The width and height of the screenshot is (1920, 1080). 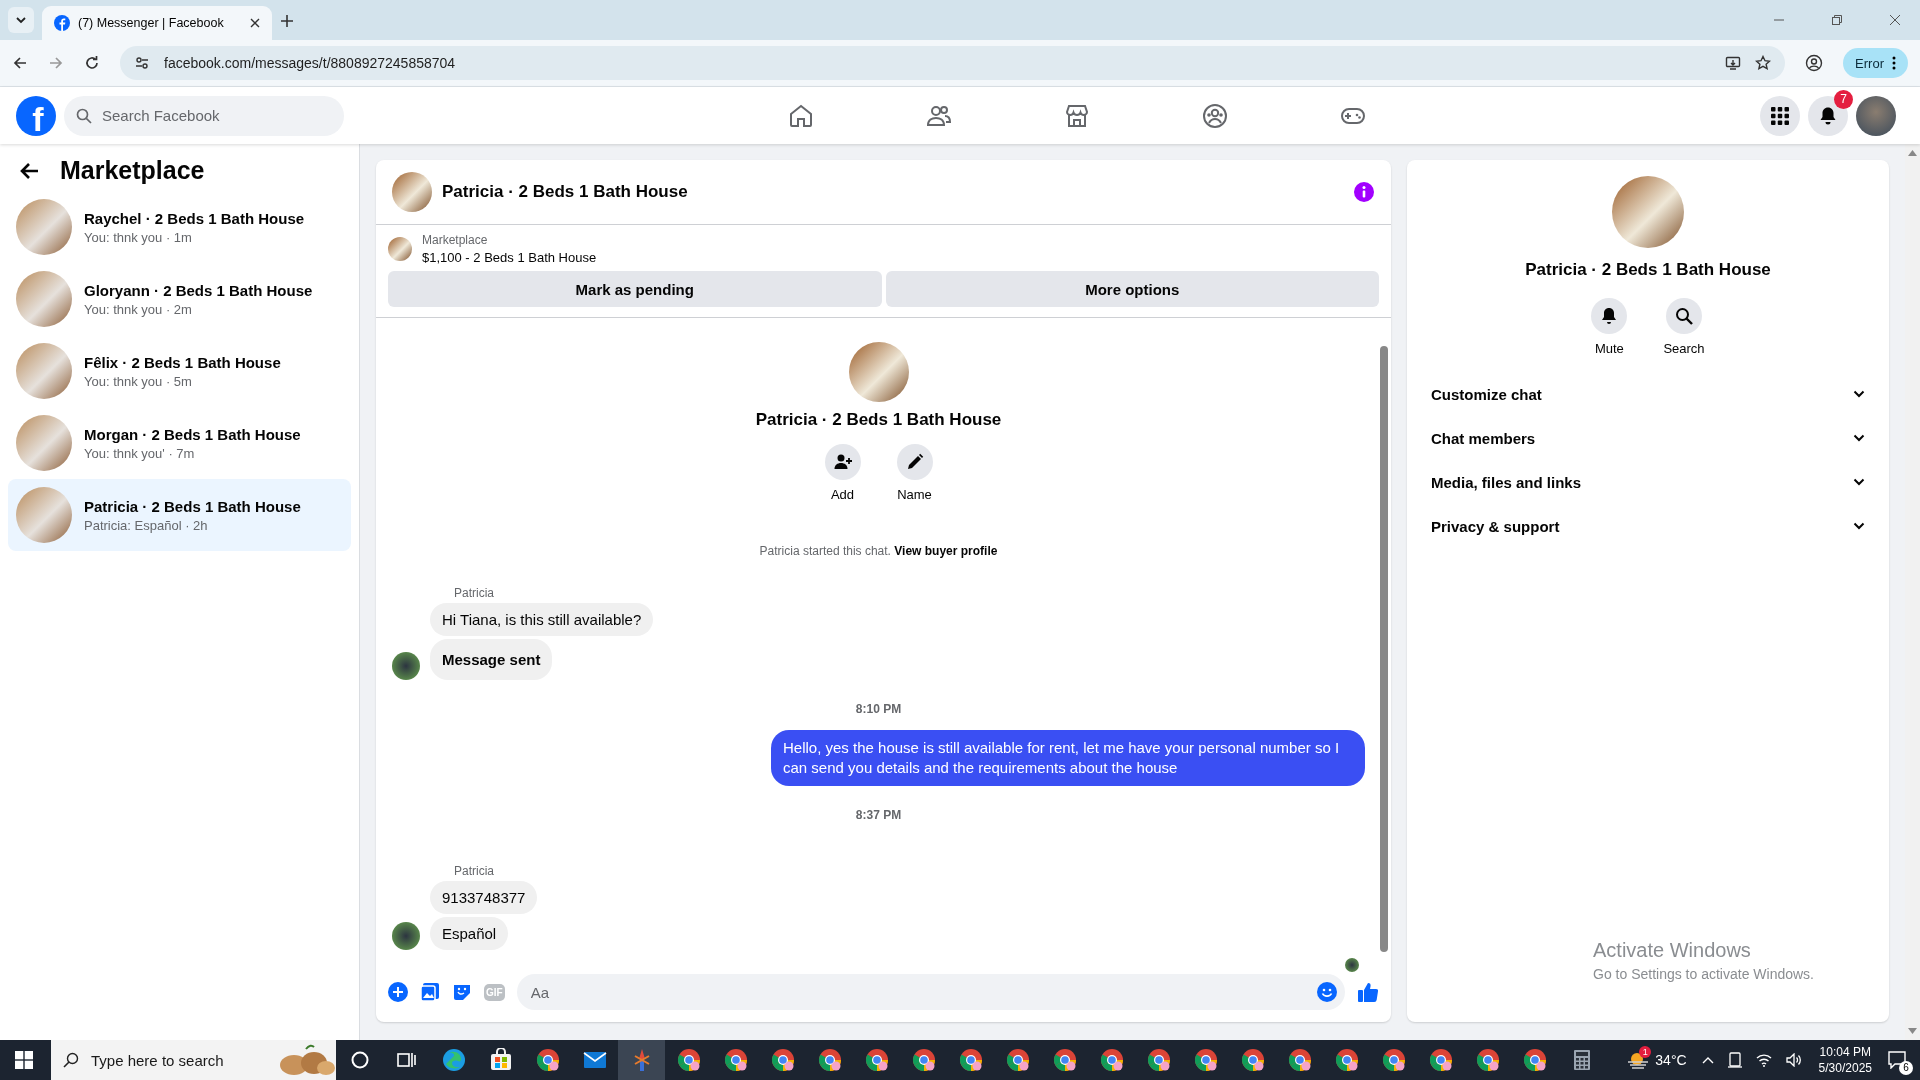 I want to click on conversation-item: Raychel · 2 Beds 1 Bath House You: thnk you · 1m, so click(x=179, y=227).